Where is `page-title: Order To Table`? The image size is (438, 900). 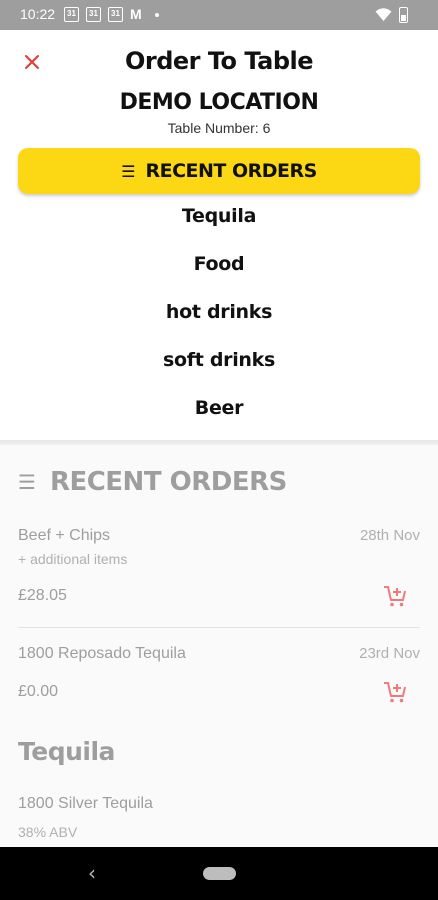
page-title: Order To Table is located at coordinates (219, 61).